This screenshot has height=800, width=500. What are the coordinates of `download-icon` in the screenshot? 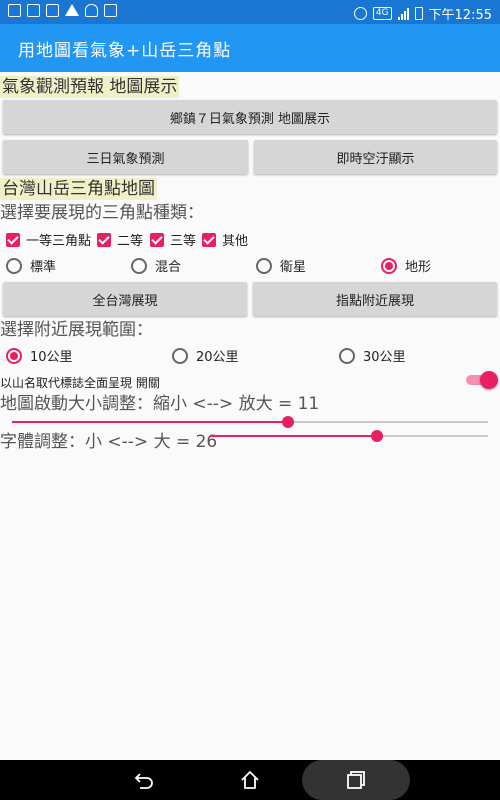 It's located at (33, 10).